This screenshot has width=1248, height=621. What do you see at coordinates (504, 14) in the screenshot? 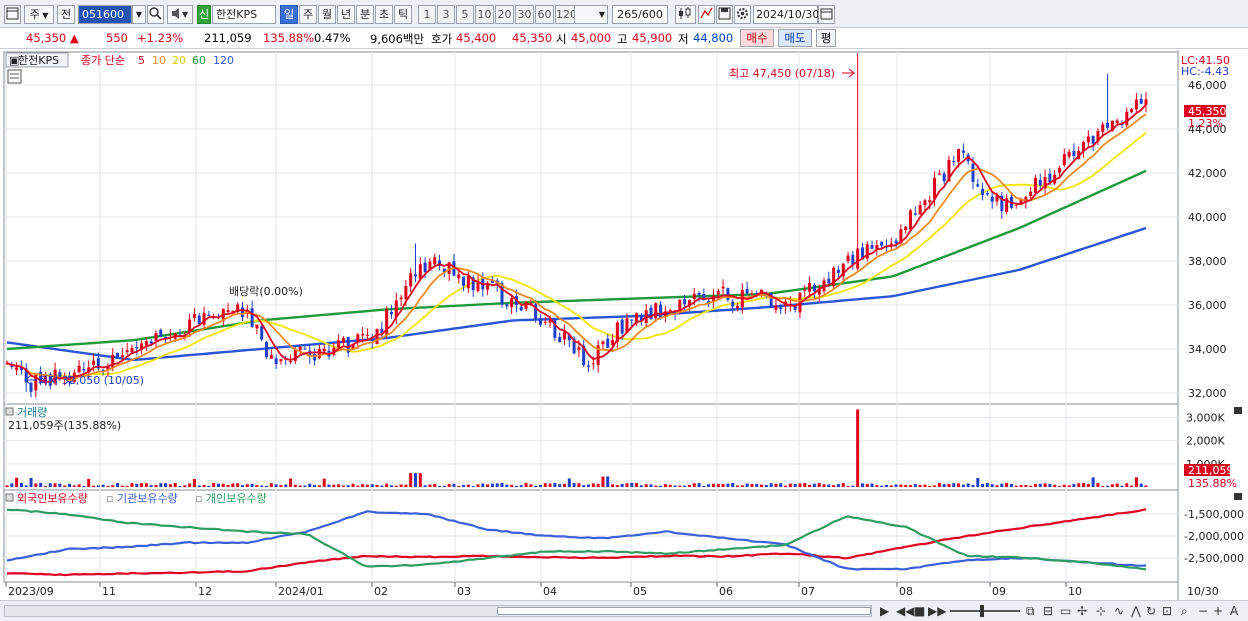
I see `minute-tab-20: 20` at bounding box center [504, 14].